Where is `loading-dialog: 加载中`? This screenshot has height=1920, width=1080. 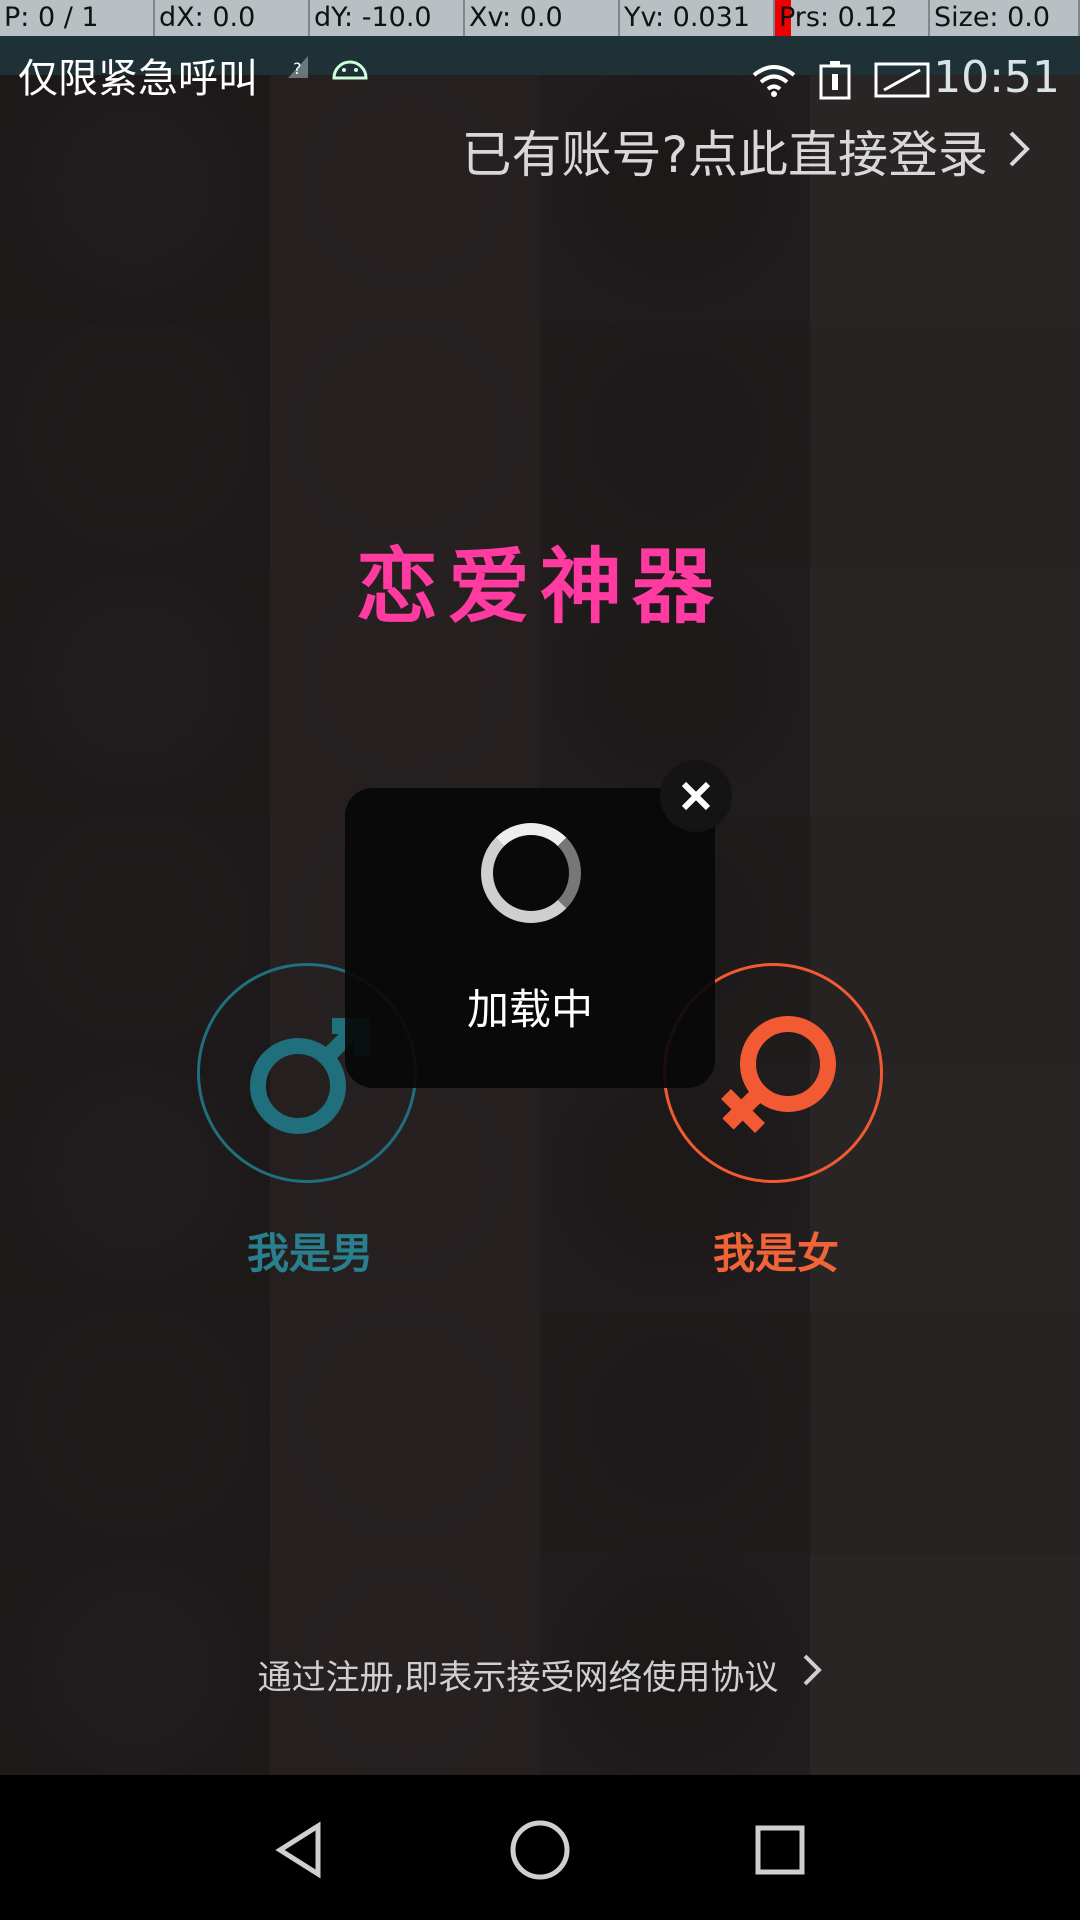
loading-dialog: 加载中 is located at coordinates (530, 938).